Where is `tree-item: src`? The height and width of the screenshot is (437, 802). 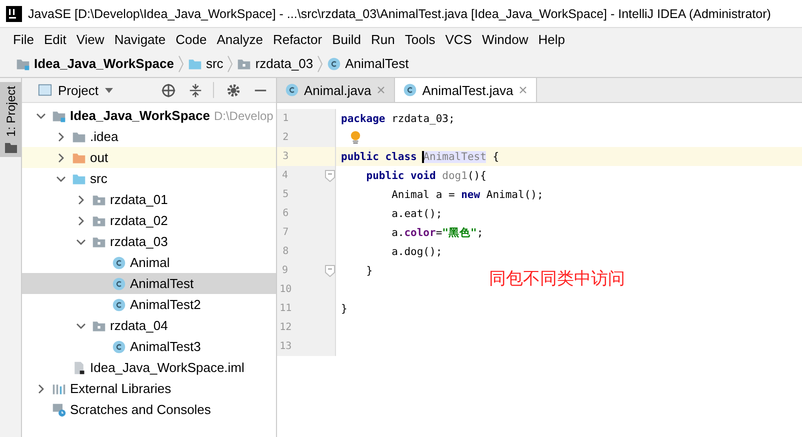
tree-item: src is located at coordinates (149, 178).